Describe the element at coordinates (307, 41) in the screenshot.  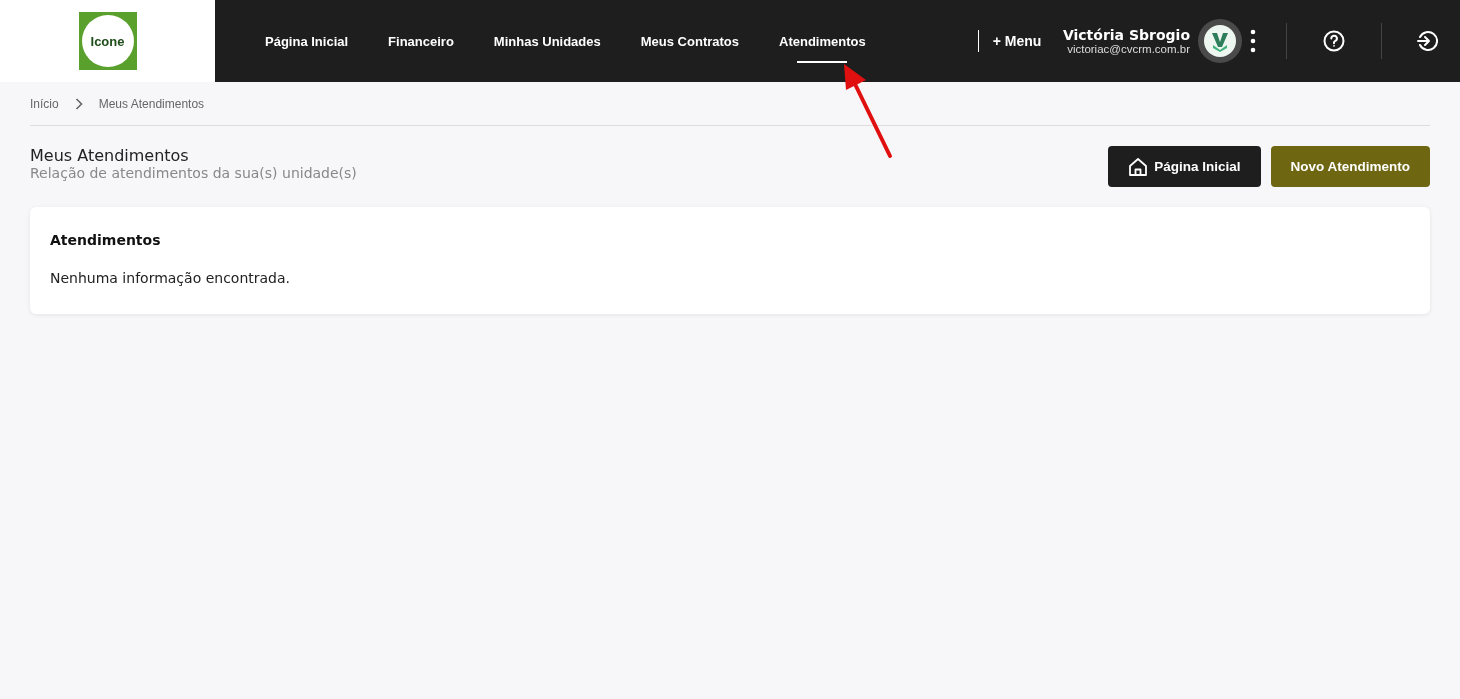
I see `nav-link: Página Inicial` at that location.